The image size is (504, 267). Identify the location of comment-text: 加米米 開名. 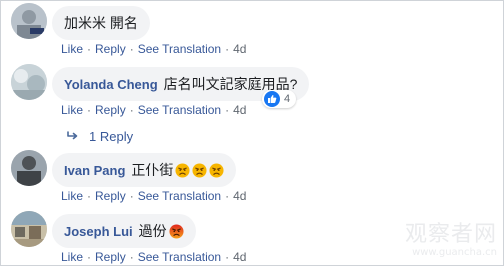
(101, 23).